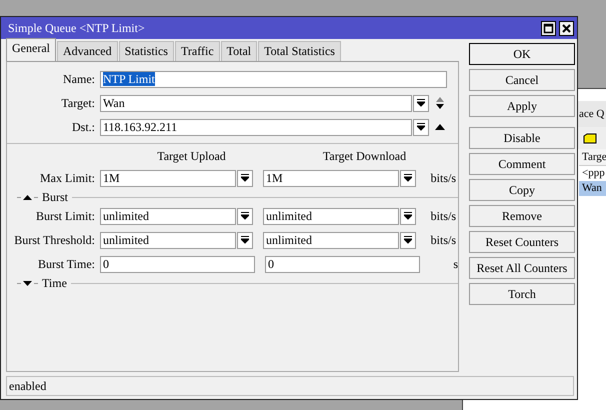 The height and width of the screenshot is (410, 606). I want to click on dialog-button: Reset All Counters, so click(522, 268).